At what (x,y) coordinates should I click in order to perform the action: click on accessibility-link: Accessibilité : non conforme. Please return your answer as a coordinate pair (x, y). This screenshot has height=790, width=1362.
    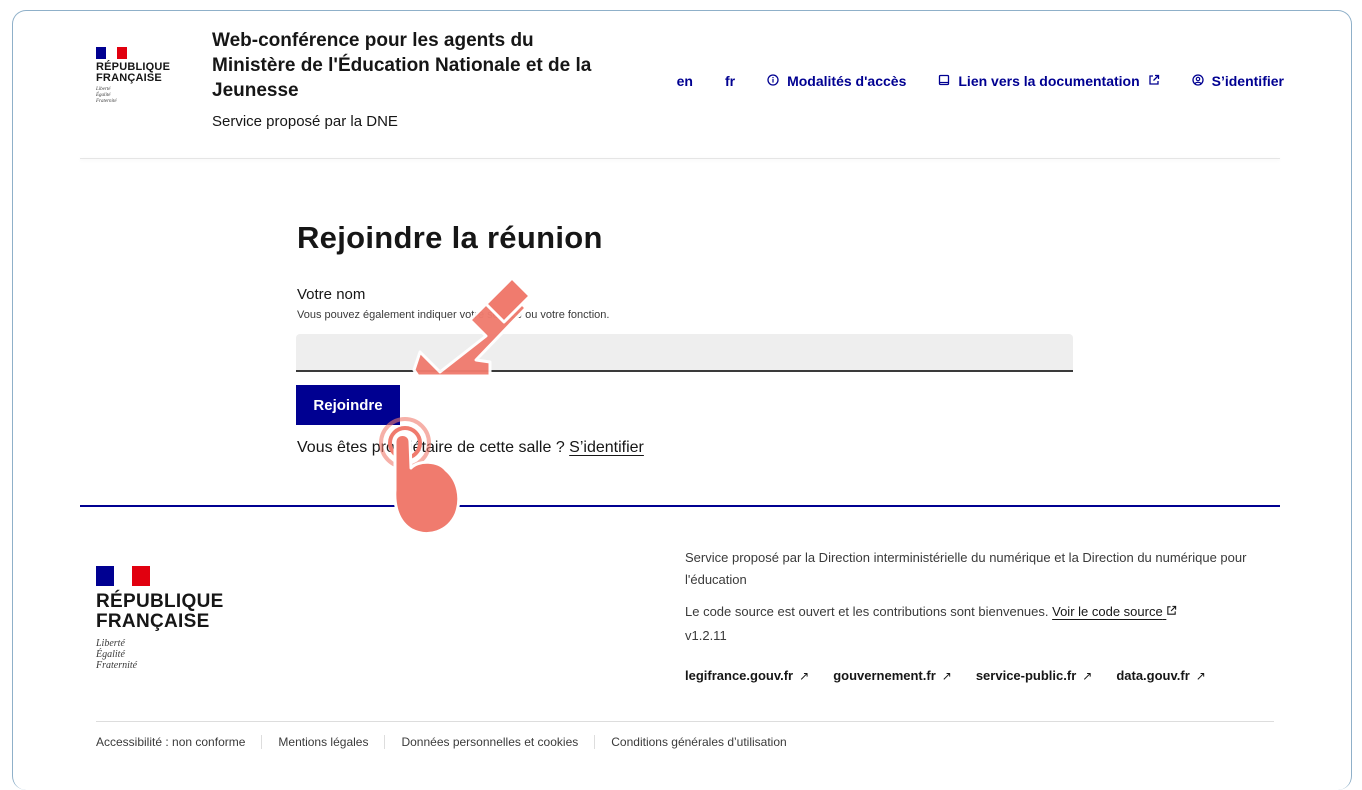
    Looking at the image, I should click on (178, 742).